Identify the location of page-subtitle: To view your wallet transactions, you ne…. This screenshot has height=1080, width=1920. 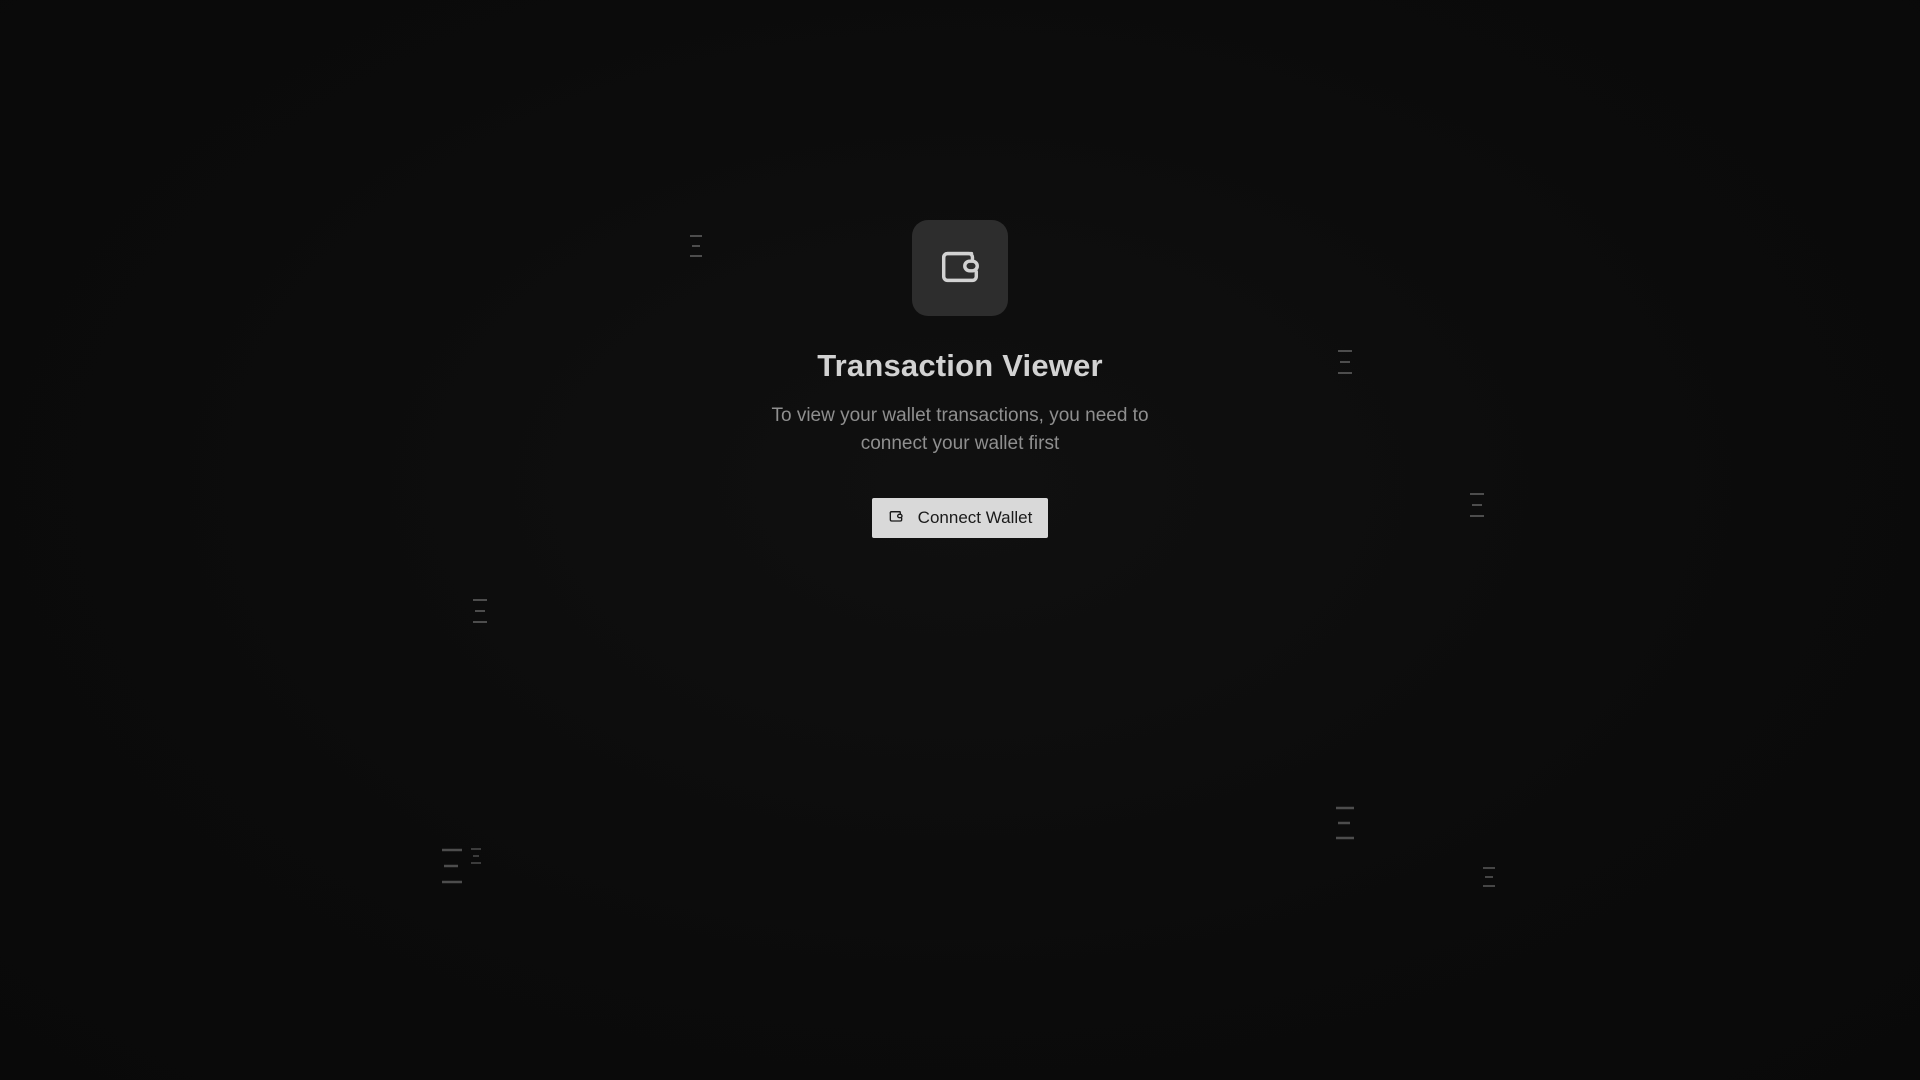
(960, 429).